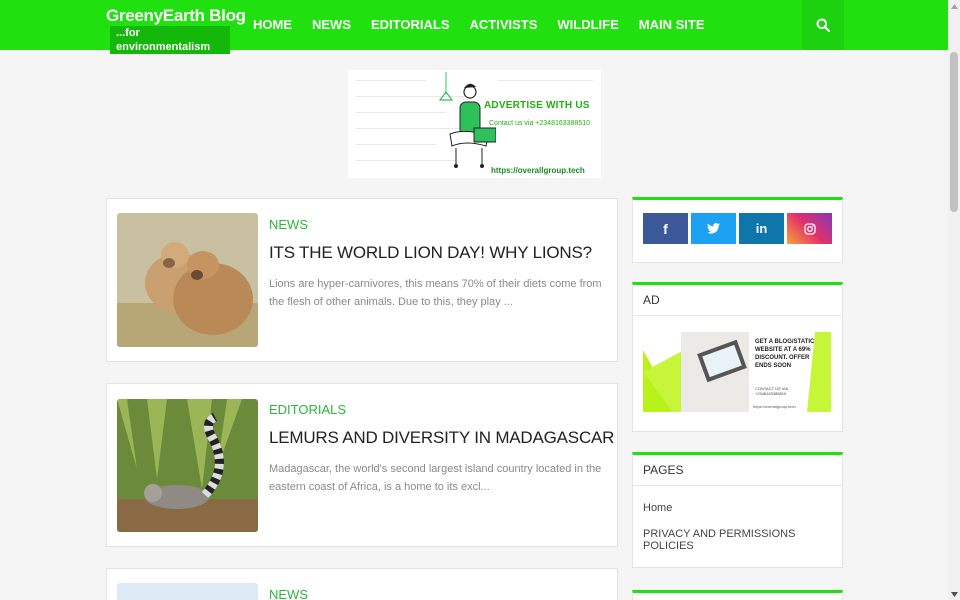 Image resolution: width=960 pixels, height=600 pixels. What do you see at coordinates (672, 25) in the screenshot?
I see `nav-main-site: MAIN SITE` at bounding box center [672, 25].